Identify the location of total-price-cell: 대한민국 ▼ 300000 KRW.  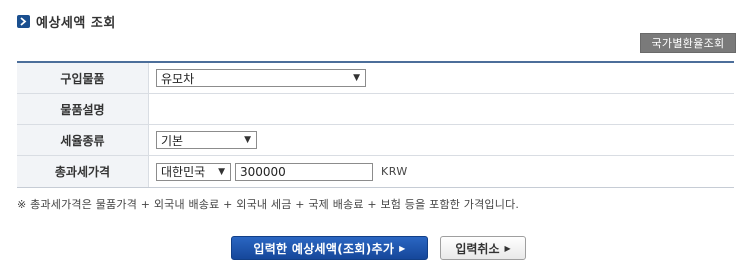
(441, 171).